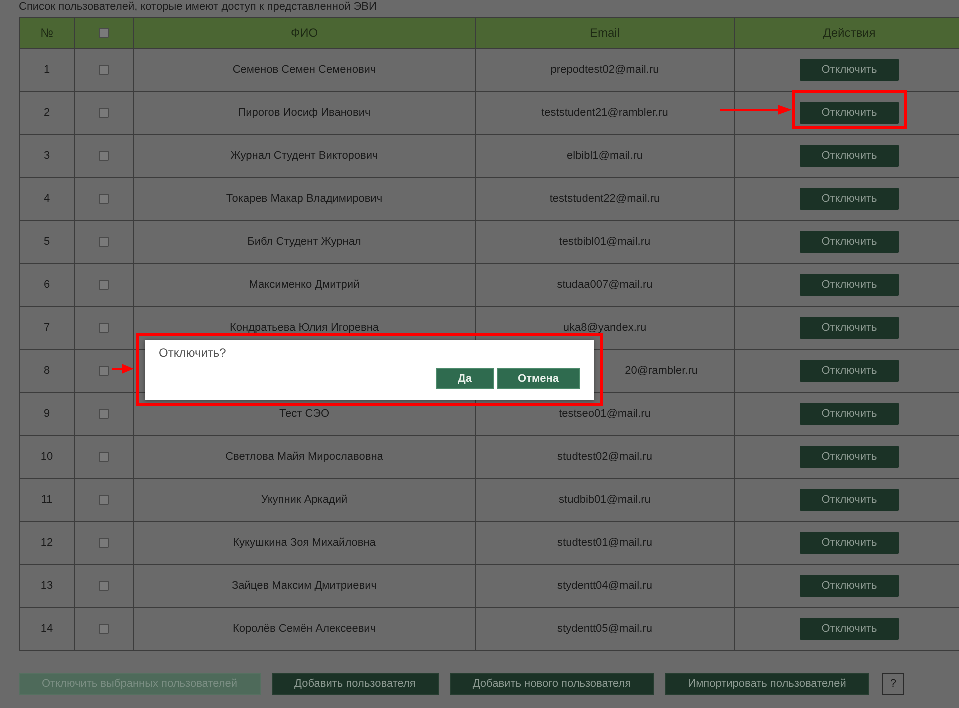 The height and width of the screenshot is (708, 959). Describe the element at coordinates (304, 199) in the screenshot. I see `user-name: Токарев Макар Владимирович` at that location.